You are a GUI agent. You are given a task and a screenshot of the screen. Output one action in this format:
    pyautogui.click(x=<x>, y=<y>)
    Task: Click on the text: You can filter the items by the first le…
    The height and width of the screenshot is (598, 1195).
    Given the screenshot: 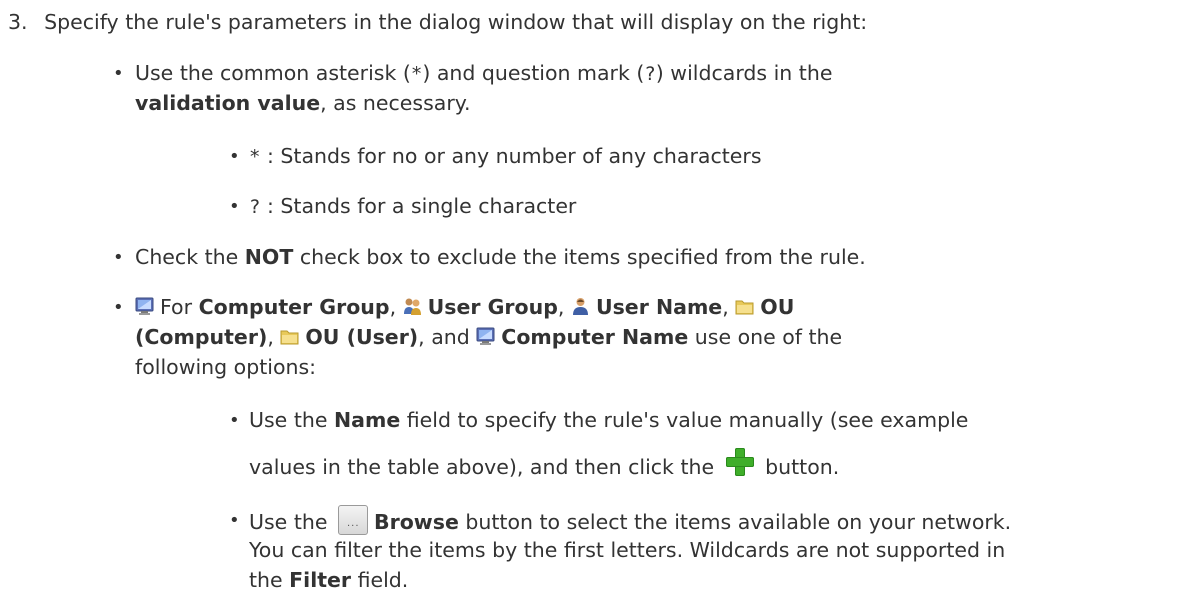 What is the action you would take?
    pyautogui.click(x=627, y=550)
    